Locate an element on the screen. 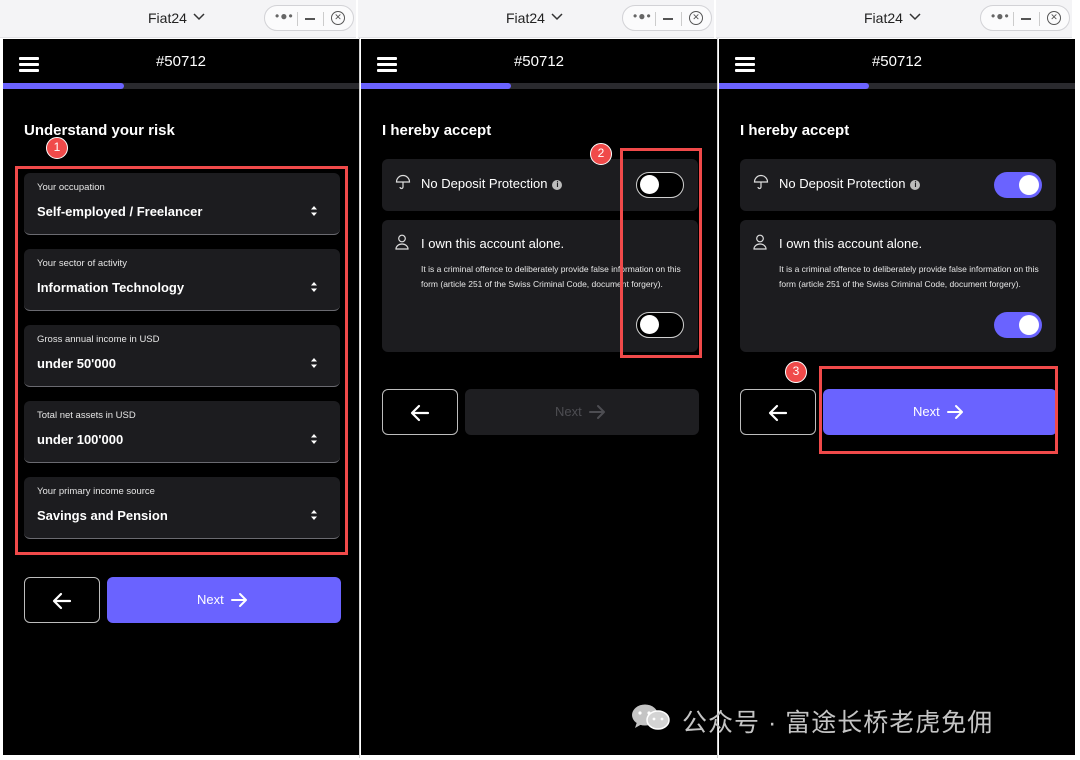 Image resolution: width=1080 pixels, height=760 pixels. watermark-text: 公众号 · 富途长桥老虎免佣 is located at coordinates (838, 723).